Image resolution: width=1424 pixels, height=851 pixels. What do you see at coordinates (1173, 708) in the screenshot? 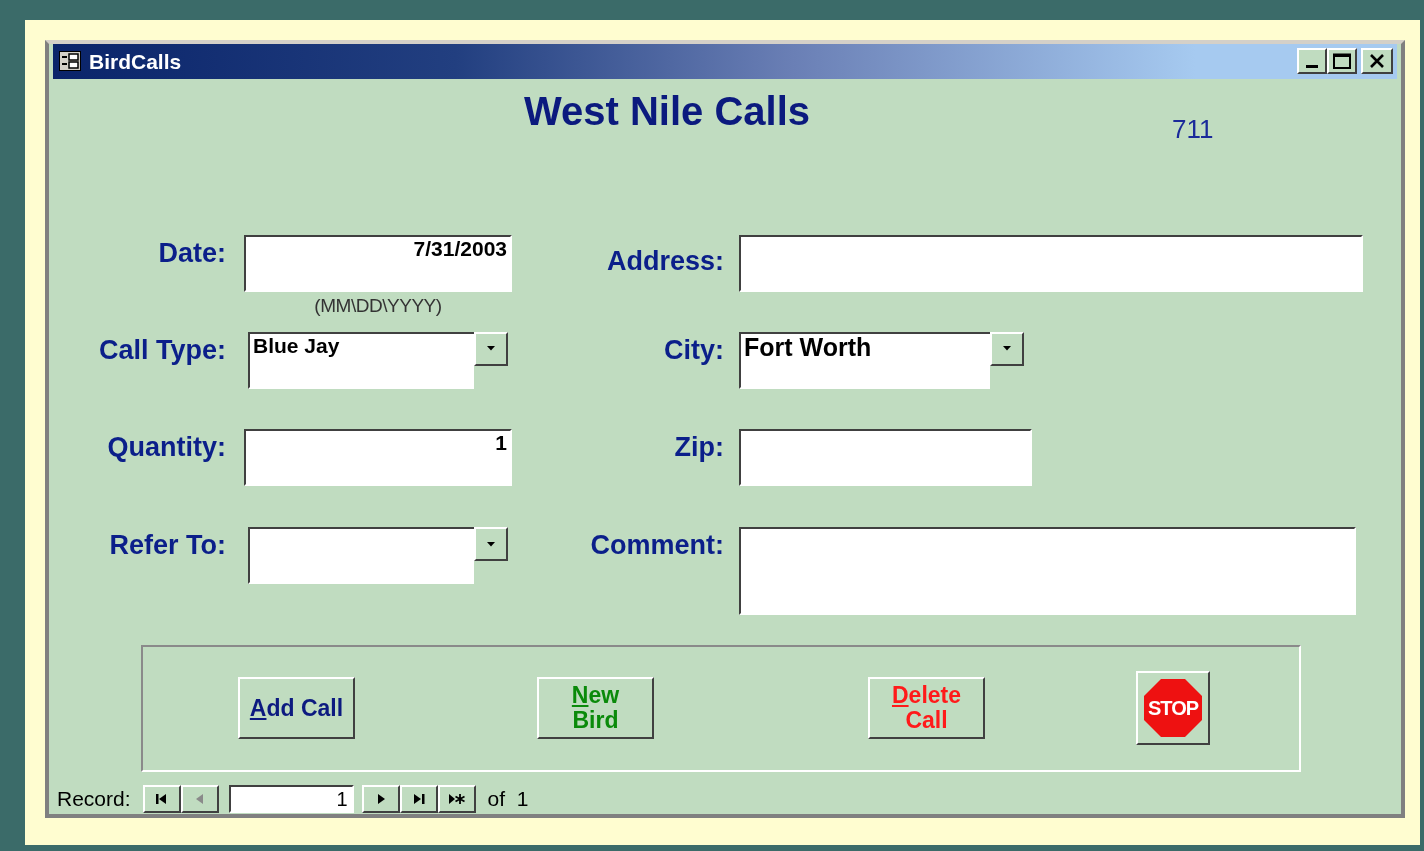
I see `stop-button: STOP` at bounding box center [1173, 708].